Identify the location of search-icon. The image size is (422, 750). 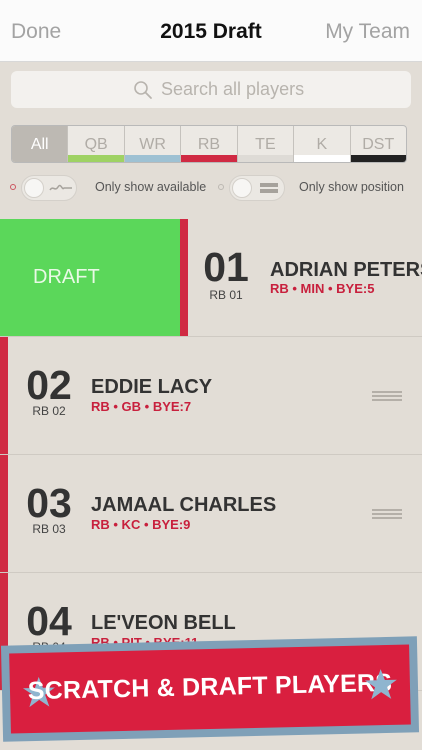
(143, 90).